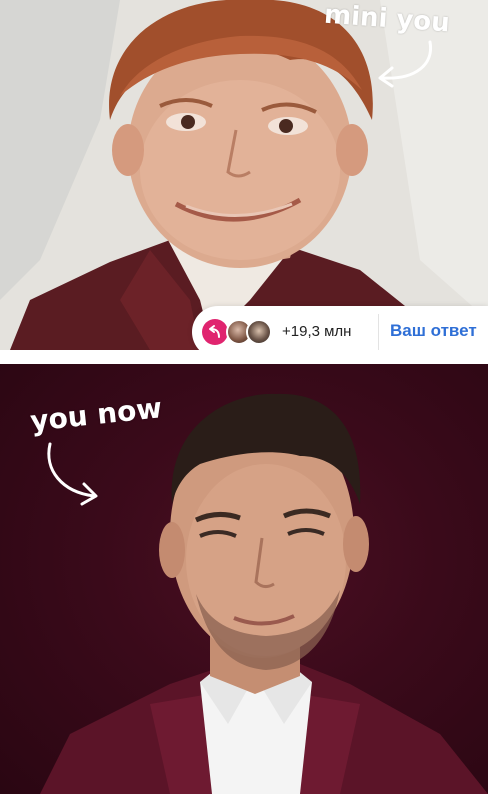 The height and width of the screenshot is (794, 488). What do you see at coordinates (244, 357) in the screenshot?
I see `panel-divider` at bounding box center [244, 357].